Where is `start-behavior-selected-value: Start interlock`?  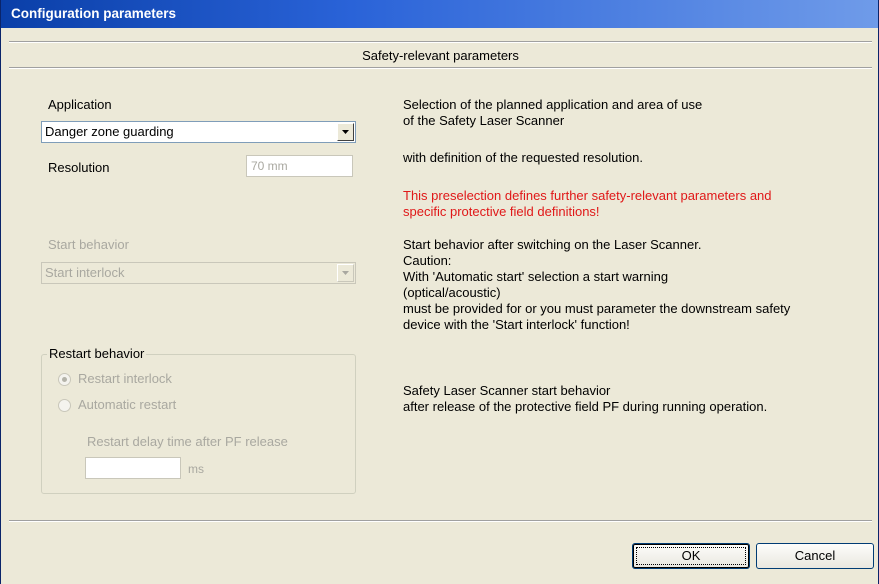 start-behavior-selected-value: Start interlock is located at coordinates (85, 272).